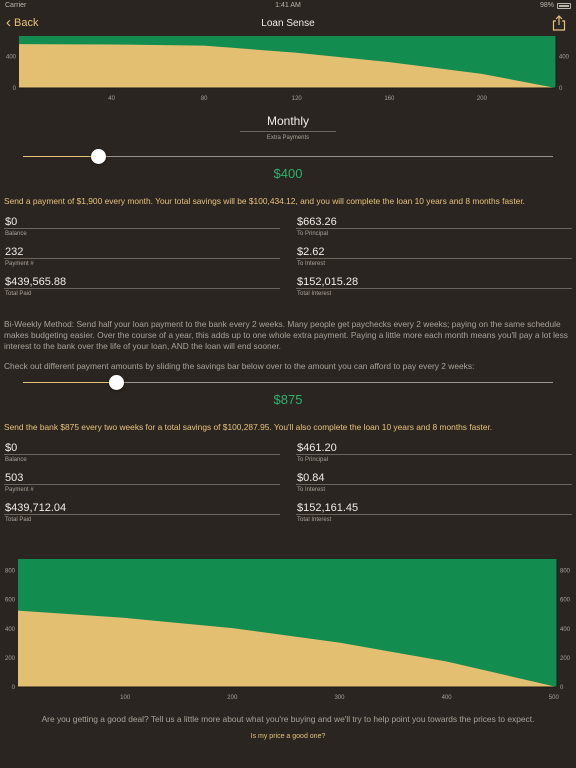 This screenshot has width=576, height=768. Describe the element at coordinates (10, 601) in the screenshot. I see `y-tick-label: 600` at that location.